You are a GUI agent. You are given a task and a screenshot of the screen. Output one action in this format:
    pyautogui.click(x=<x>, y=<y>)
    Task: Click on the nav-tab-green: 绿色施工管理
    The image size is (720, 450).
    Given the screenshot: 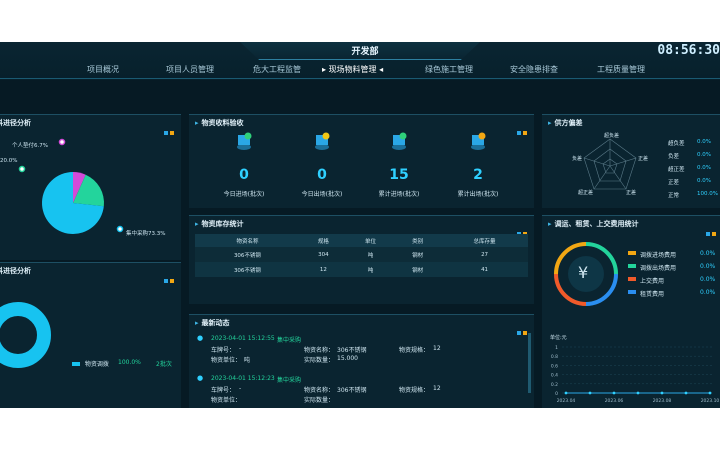 What is the action you would take?
    pyautogui.click(x=449, y=69)
    